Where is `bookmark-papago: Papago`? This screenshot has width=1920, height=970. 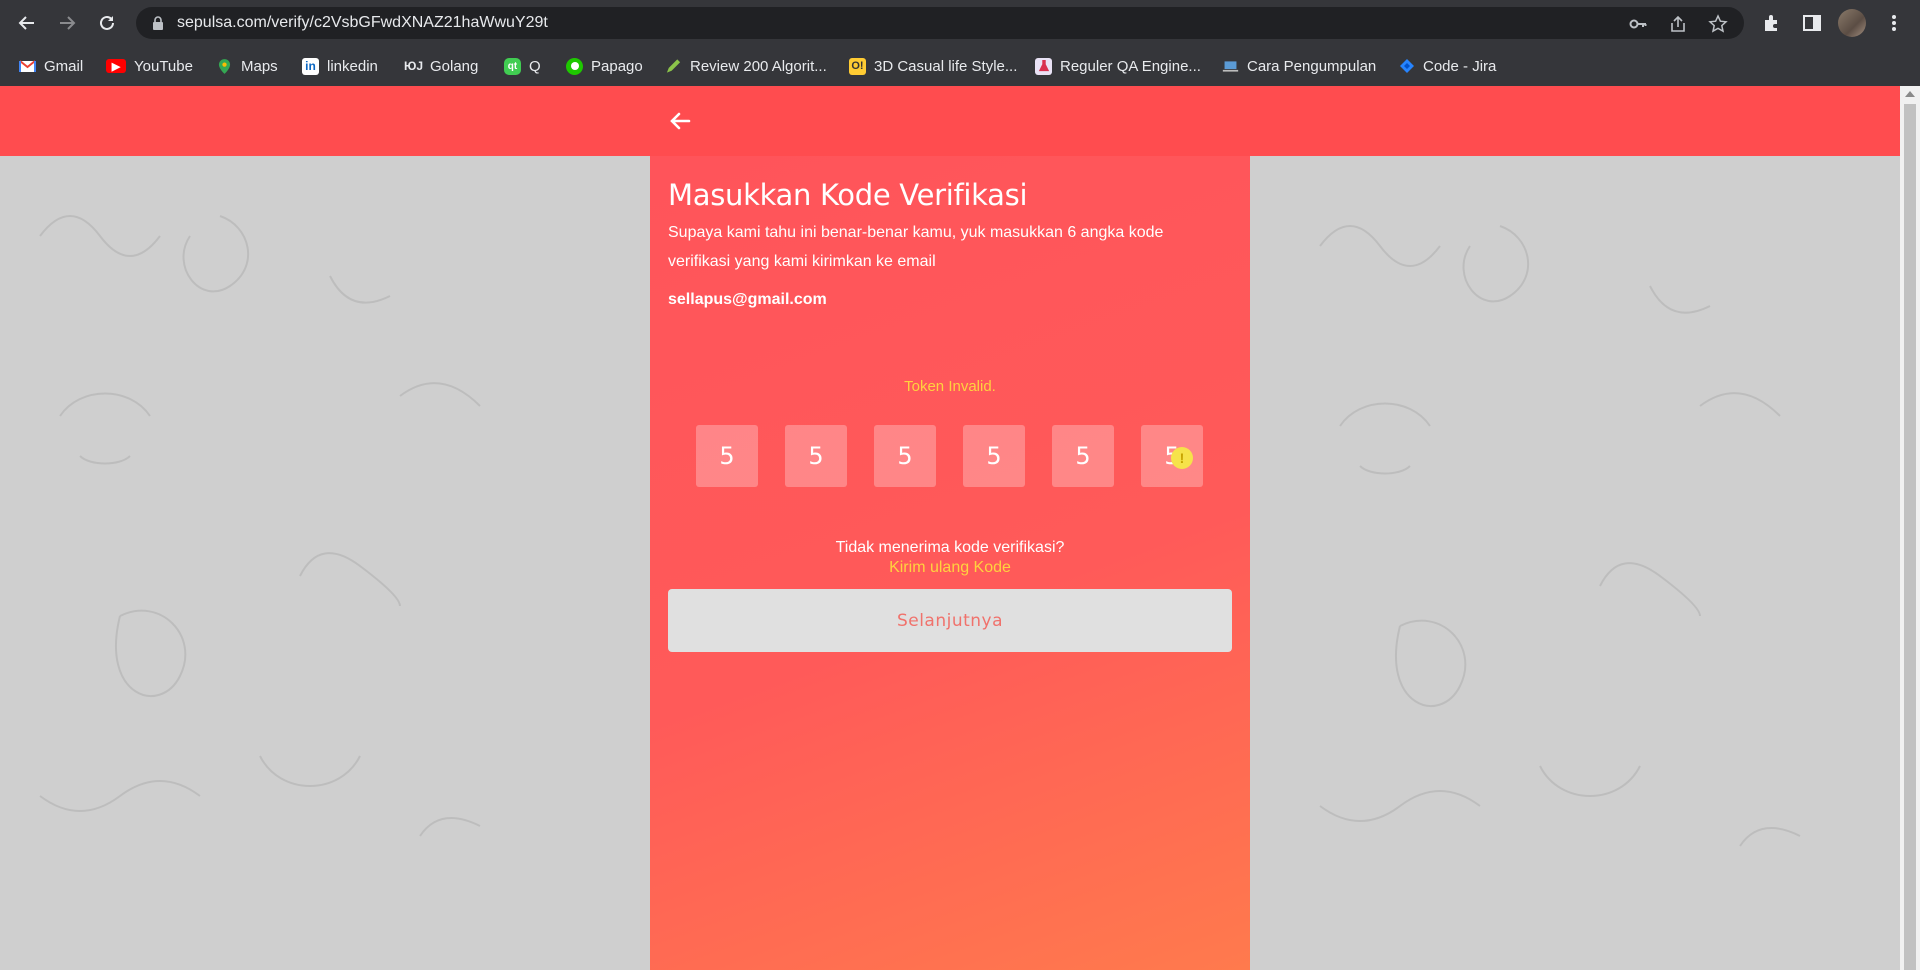
bookmark-papago: Papago is located at coordinates (604, 66).